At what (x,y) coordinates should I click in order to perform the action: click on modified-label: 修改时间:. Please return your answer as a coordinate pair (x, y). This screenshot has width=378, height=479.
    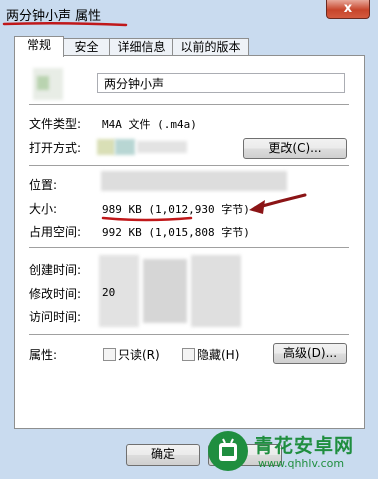
    Looking at the image, I should click on (55, 294).